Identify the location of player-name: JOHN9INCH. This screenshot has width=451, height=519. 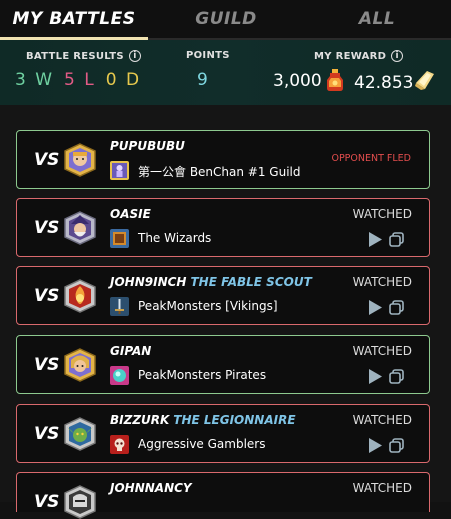
(148, 282).